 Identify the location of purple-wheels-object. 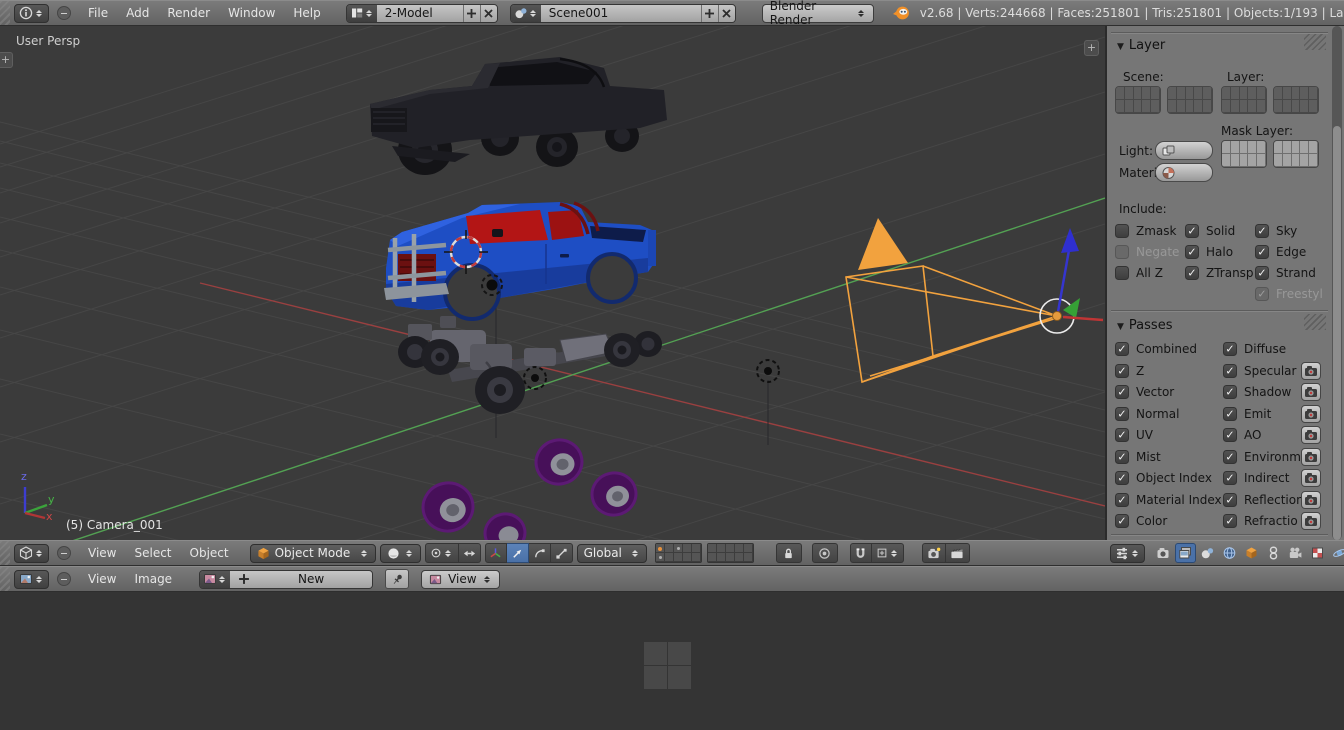
(529, 488).